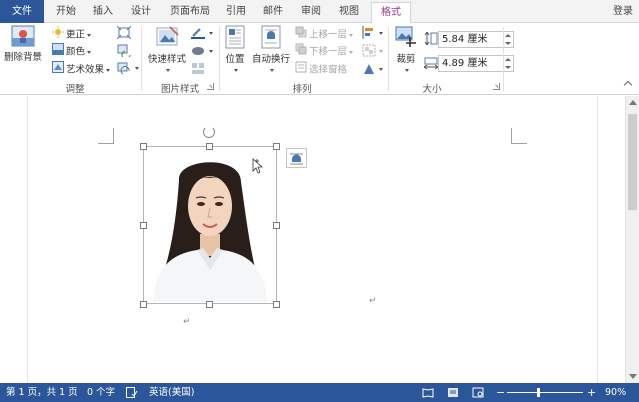 This screenshot has width=639, height=402. What do you see at coordinates (58, 70) in the screenshot?
I see `artistic-effects-icon` at bounding box center [58, 70].